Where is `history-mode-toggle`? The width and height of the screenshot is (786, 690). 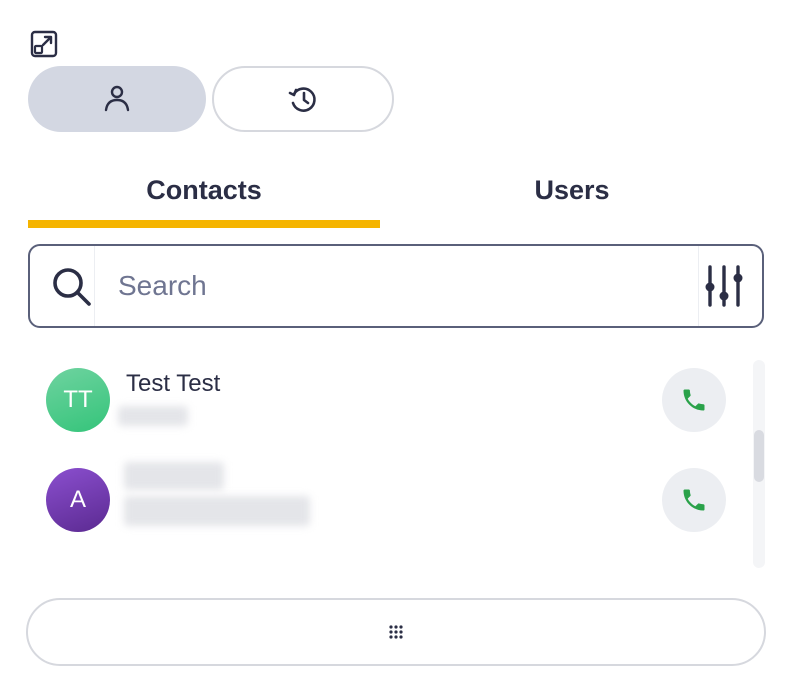
history-mode-toggle is located at coordinates (303, 99).